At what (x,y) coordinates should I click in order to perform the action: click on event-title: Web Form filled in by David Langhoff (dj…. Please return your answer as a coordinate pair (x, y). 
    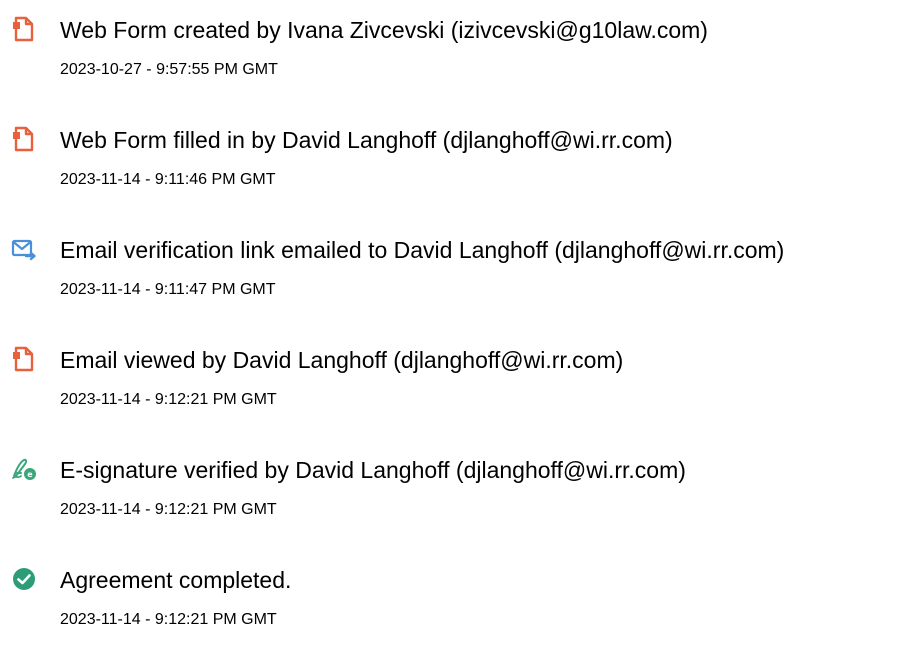
    Looking at the image, I should click on (366, 140).